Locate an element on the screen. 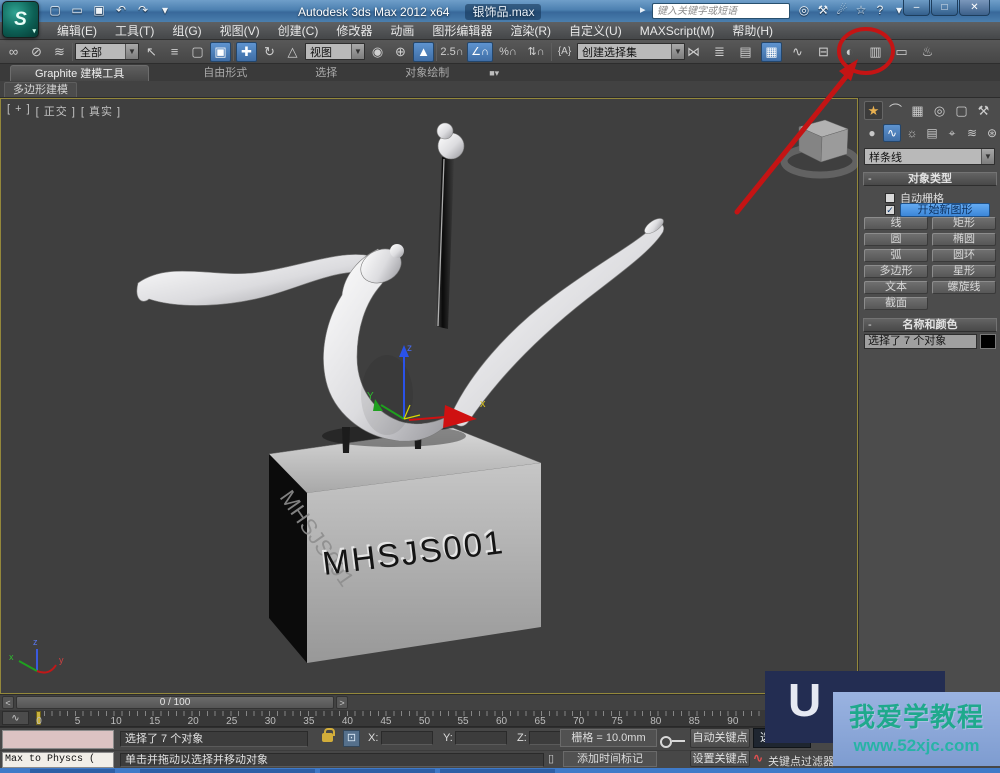  shape-button: 矩形 is located at coordinates (964, 223).